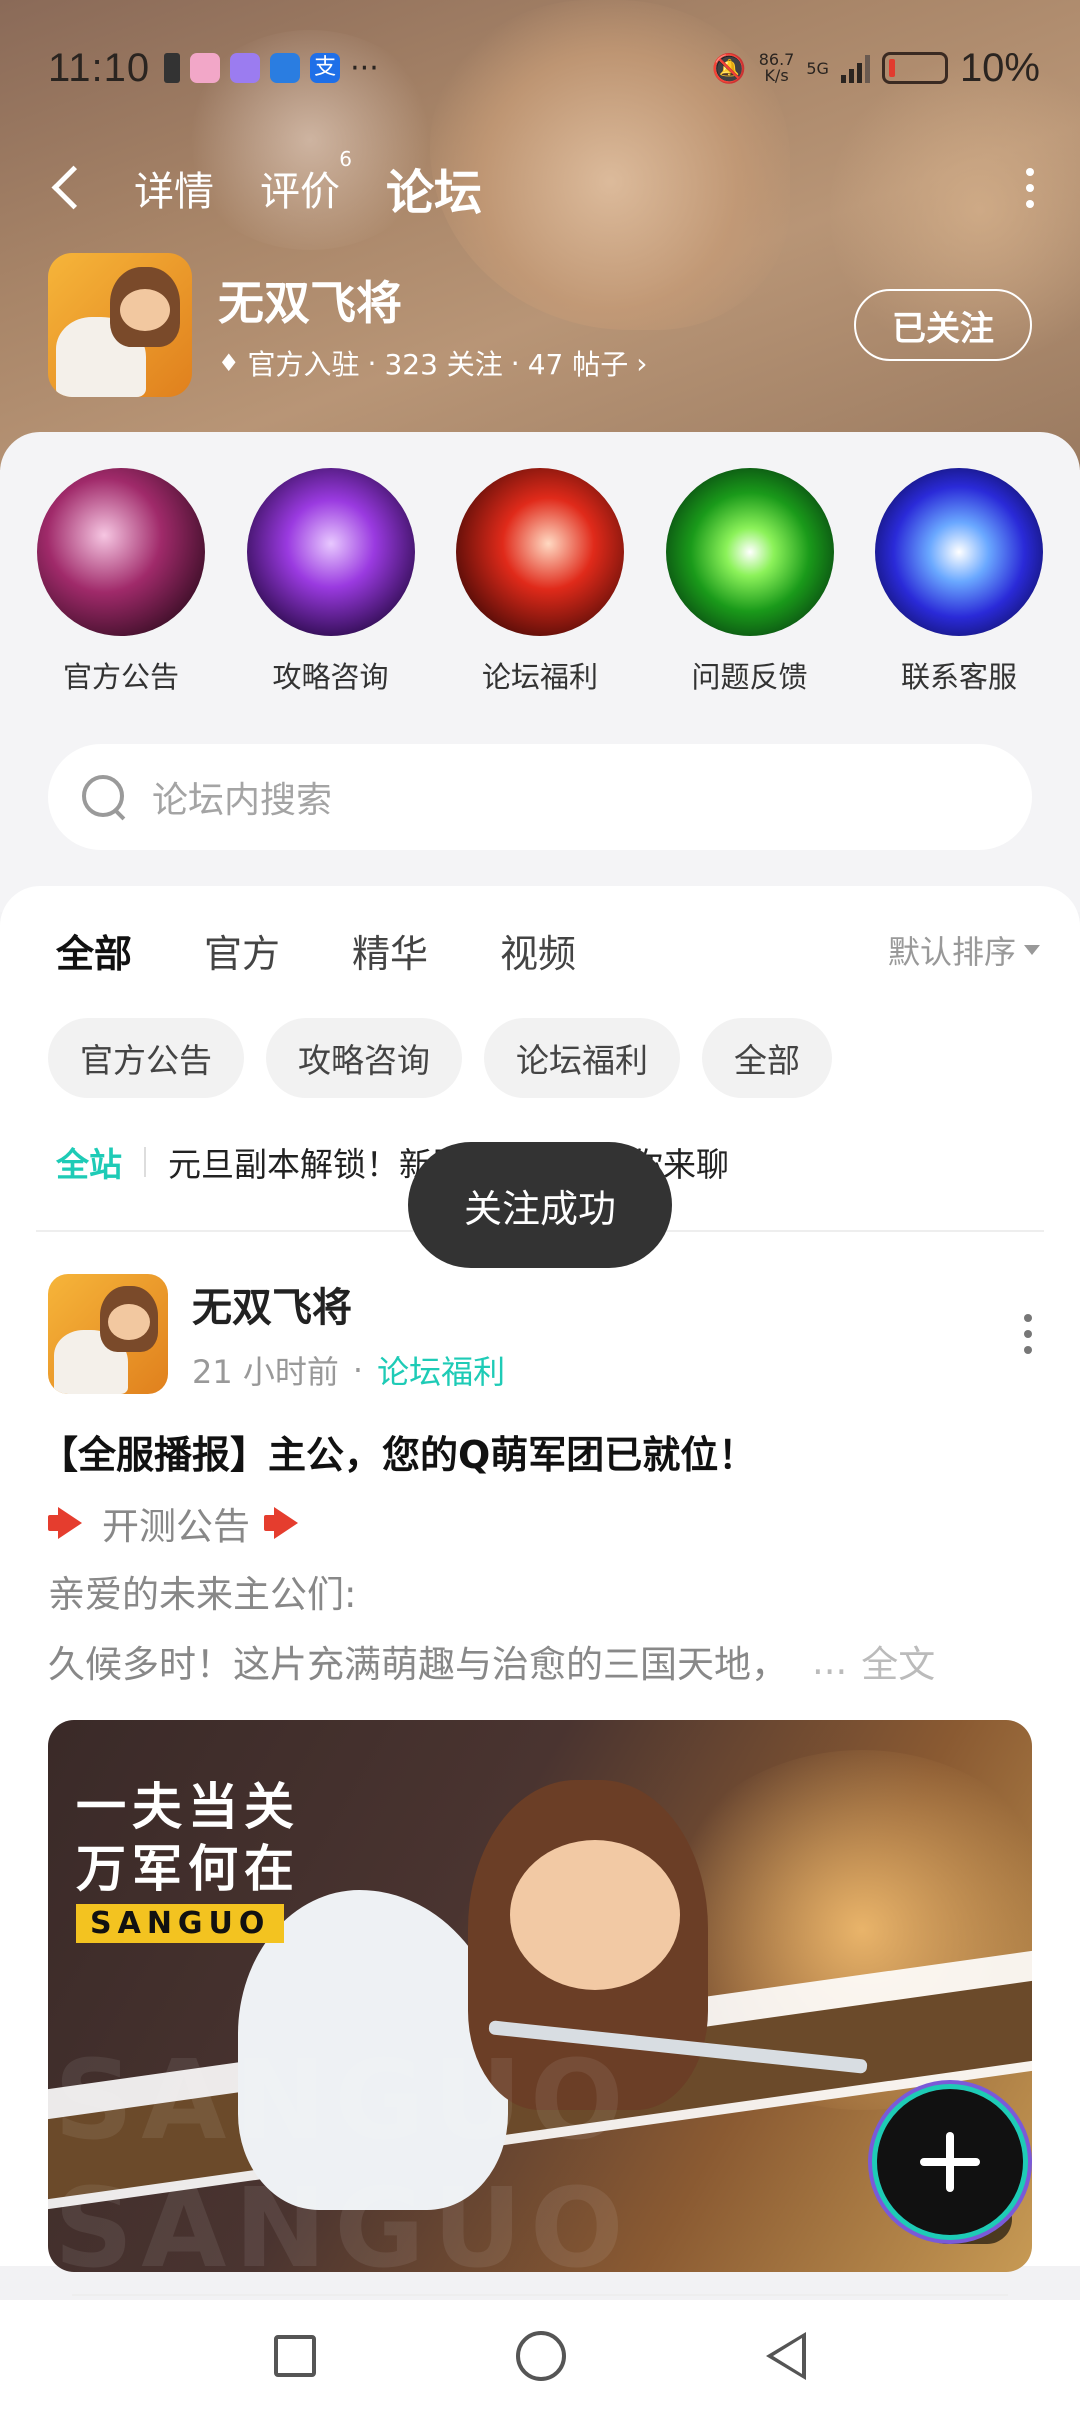 The width and height of the screenshot is (1080, 2412). Describe the element at coordinates (914, 68) in the screenshot. I see `battery-icon` at that location.